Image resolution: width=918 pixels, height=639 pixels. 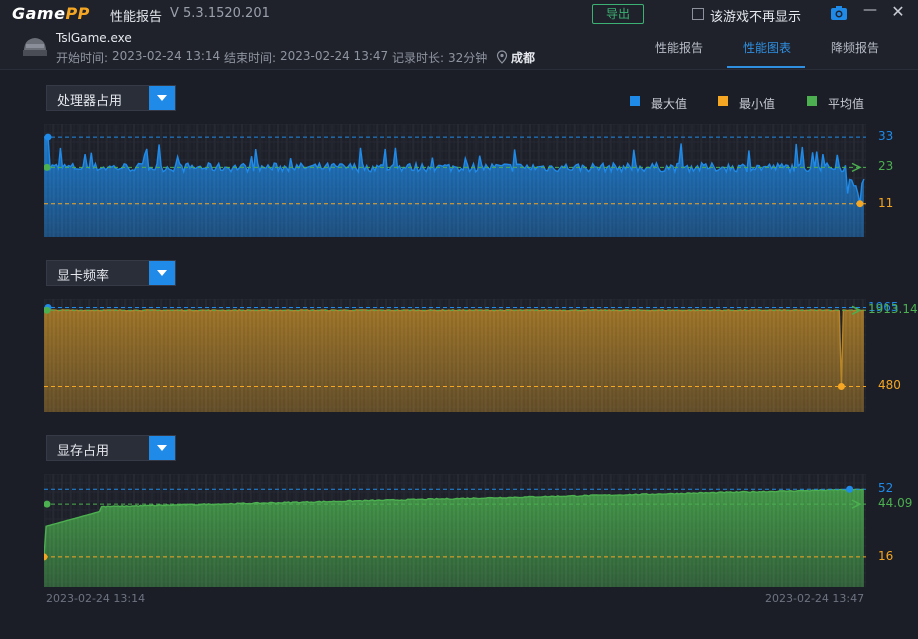 I want to click on app-version: V 5.3.1520.201, so click(x=220, y=13).